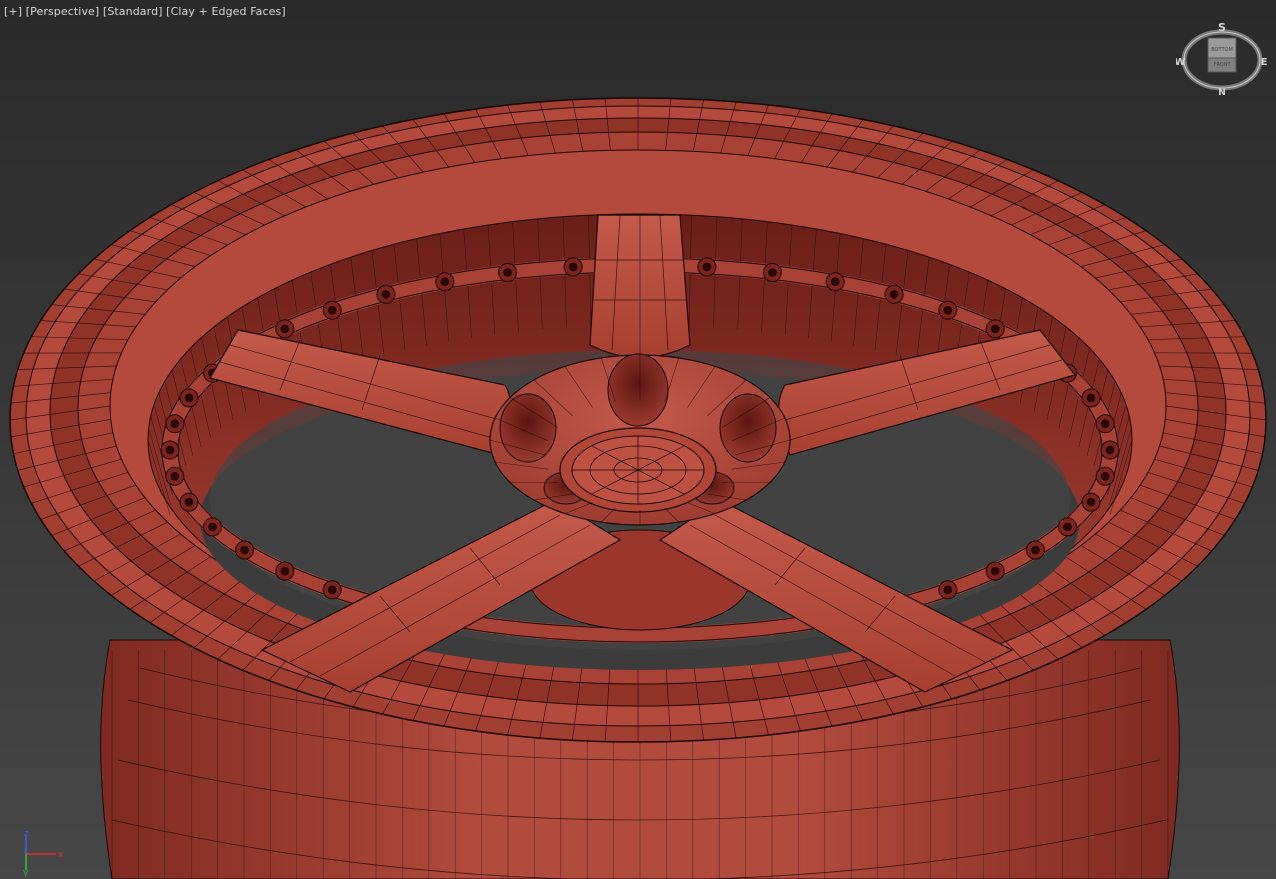 This screenshot has height=879, width=1276. Describe the element at coordinates (63, 11) in the screenshot. I see `viewport-view-menu: [Perspective]` at that location.